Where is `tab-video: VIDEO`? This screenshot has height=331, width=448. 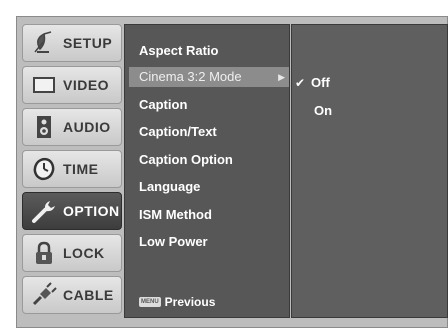
tab-video: VIDEO is located at coordinates (72, 85).